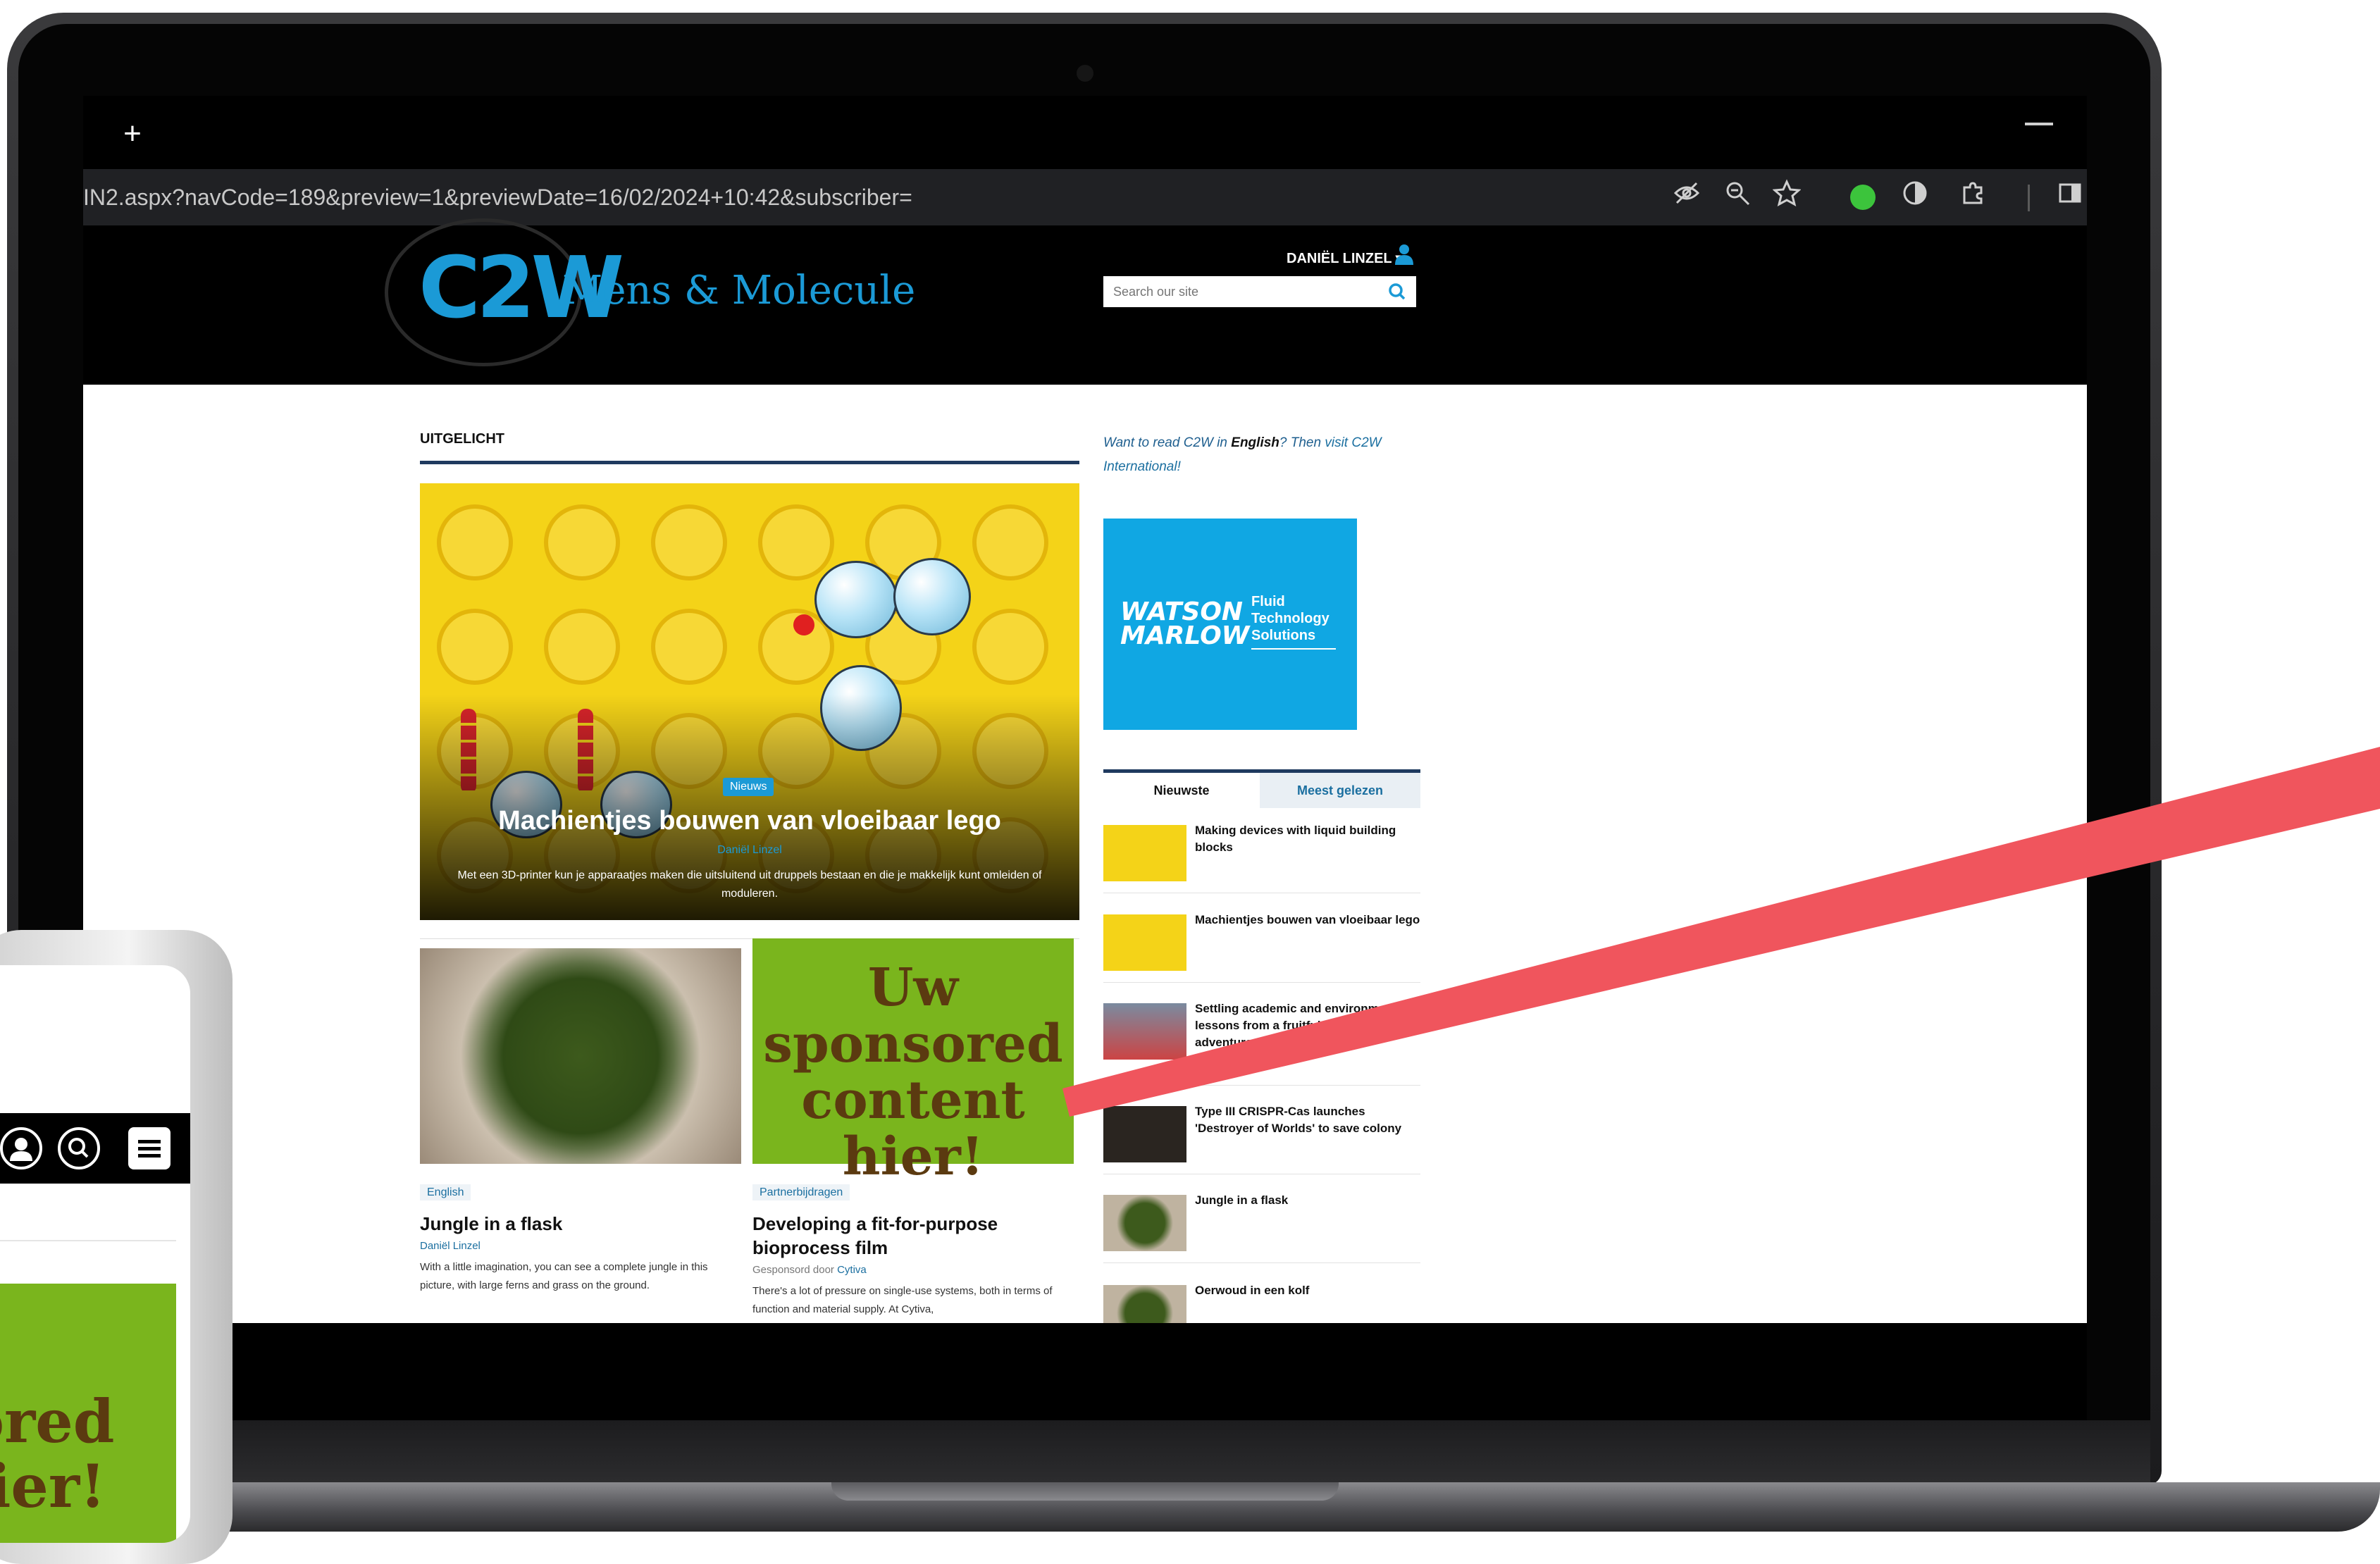 The width and height of the screenshot is (2380, 1564). I want to click on phone-sponsored-image: oredier!, so click(88, 1413).